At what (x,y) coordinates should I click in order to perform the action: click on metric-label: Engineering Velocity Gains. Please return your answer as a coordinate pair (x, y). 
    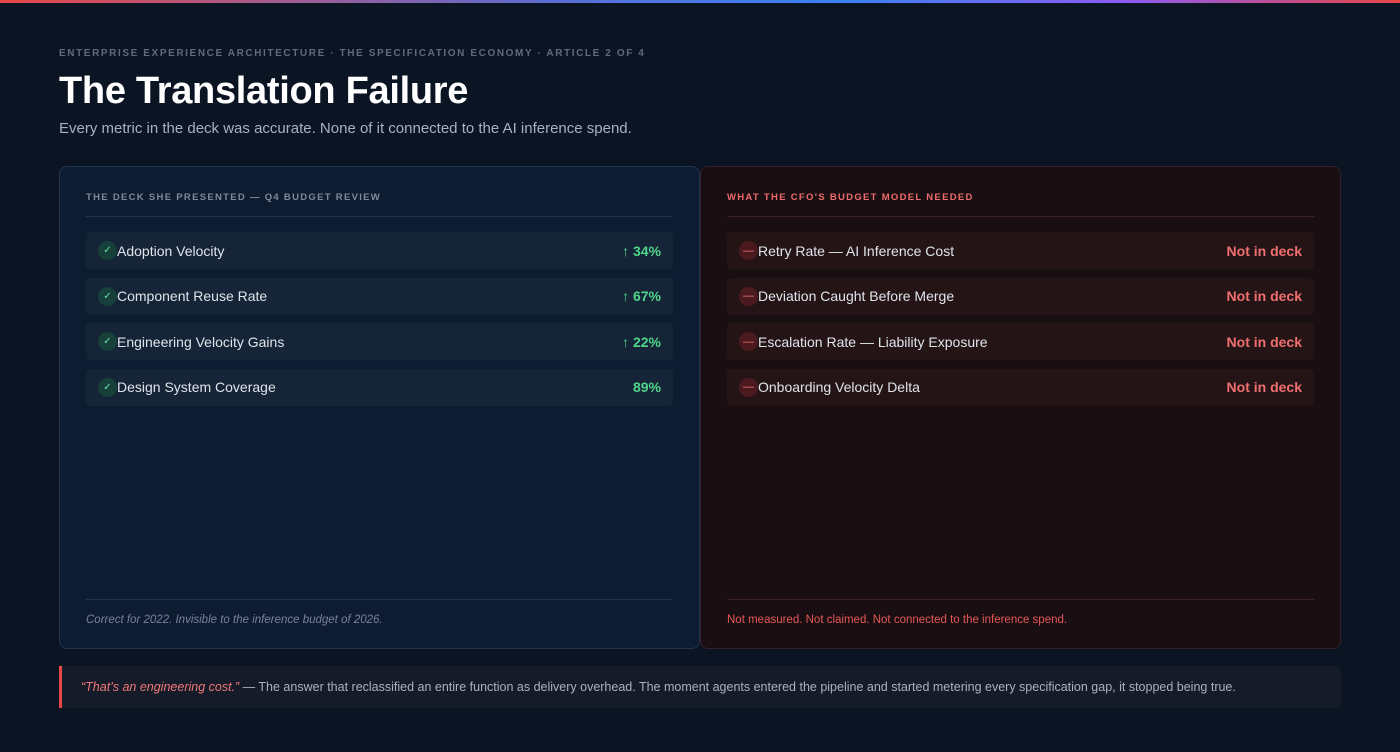
    Looking at the image, I should click on (201, 341).